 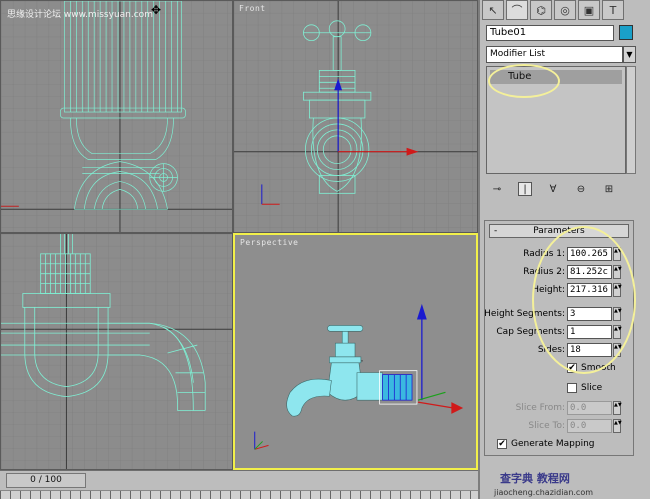 I want to click on slice-from-row: Slice From: 0.0 ▲▼, so click(x=560, y=409).